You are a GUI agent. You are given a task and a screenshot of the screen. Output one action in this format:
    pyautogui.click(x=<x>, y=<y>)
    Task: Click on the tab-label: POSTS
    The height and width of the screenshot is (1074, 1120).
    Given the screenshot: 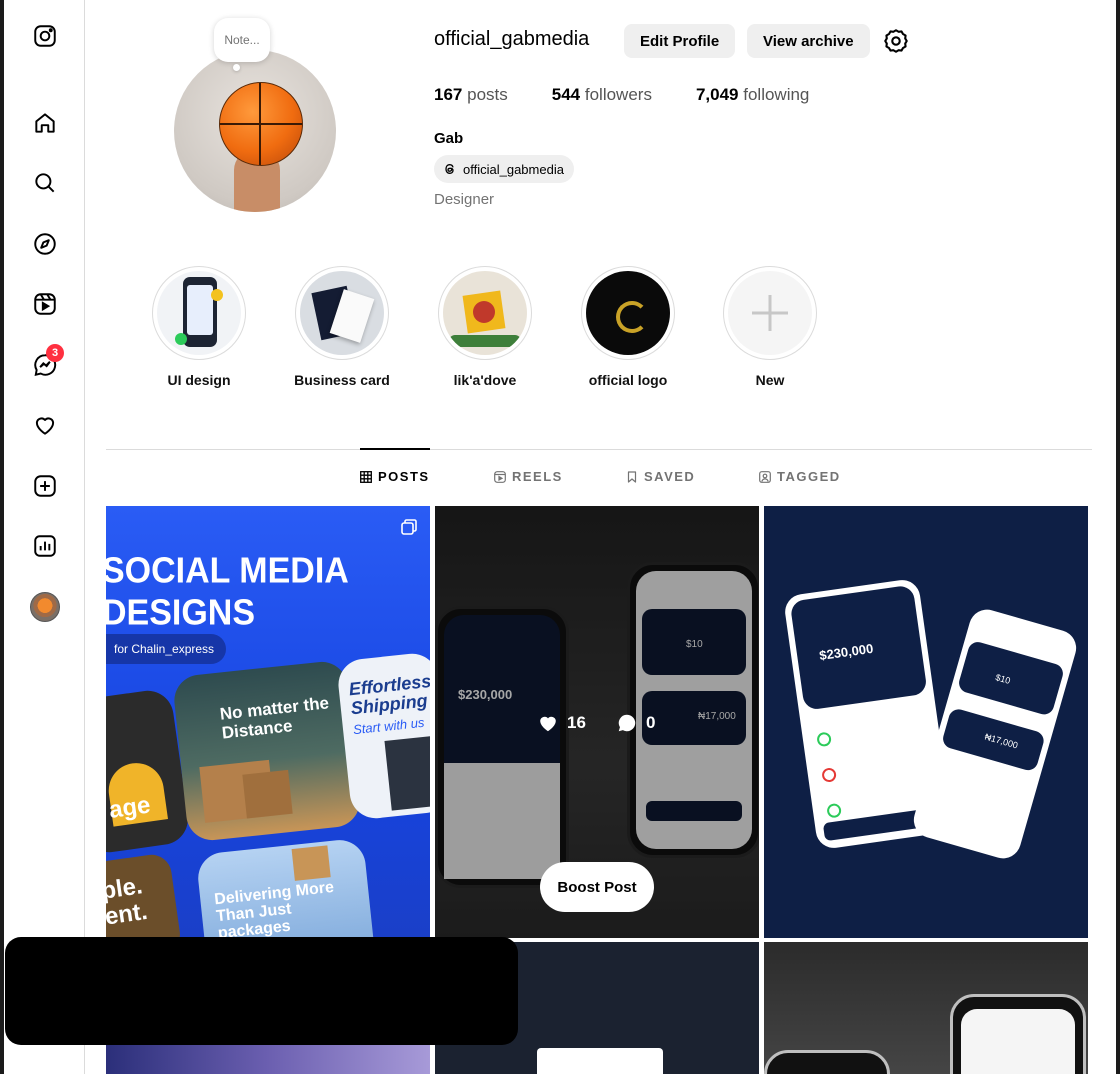 What is the action you would take?
    pyautogui.click(x=404, y=476)
    